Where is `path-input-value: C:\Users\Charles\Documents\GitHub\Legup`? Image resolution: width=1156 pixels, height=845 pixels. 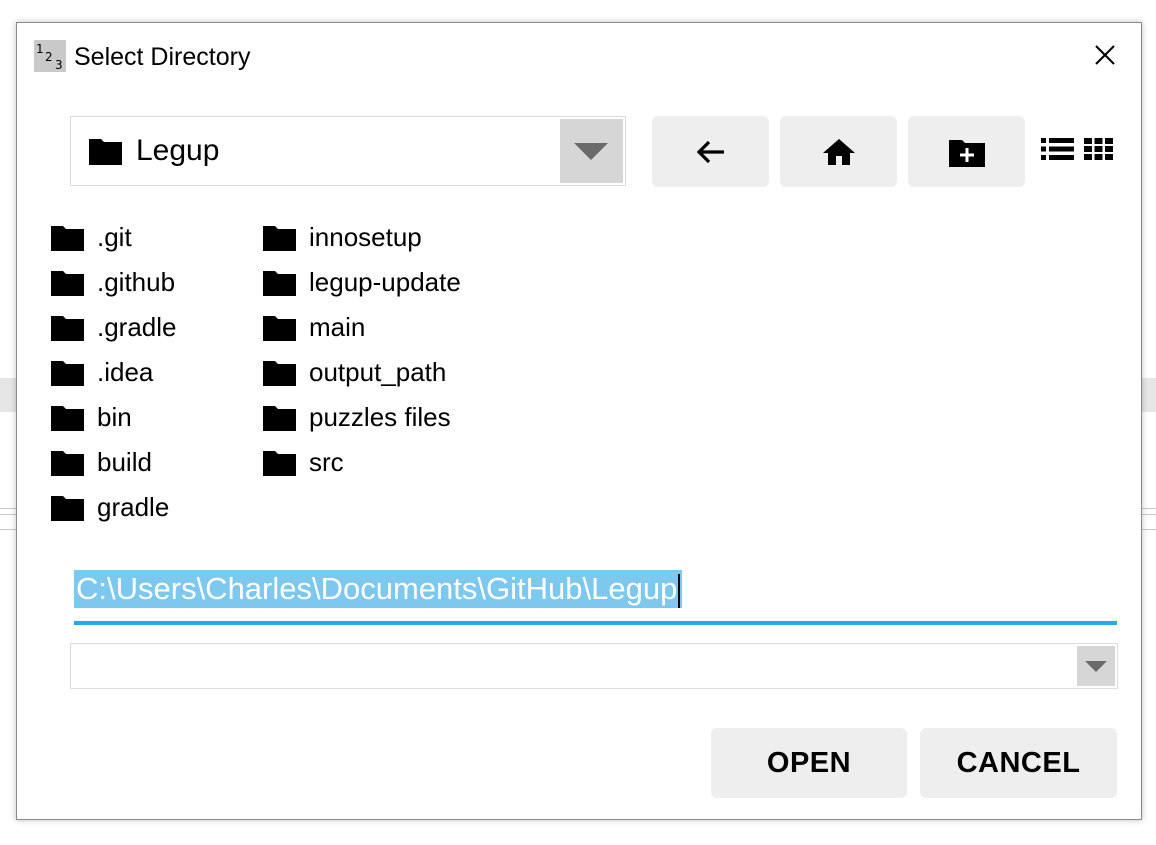 path-input-value: C:\Users\Charles\Documents\GitHub\Legup is located at coordinates (377, 588).